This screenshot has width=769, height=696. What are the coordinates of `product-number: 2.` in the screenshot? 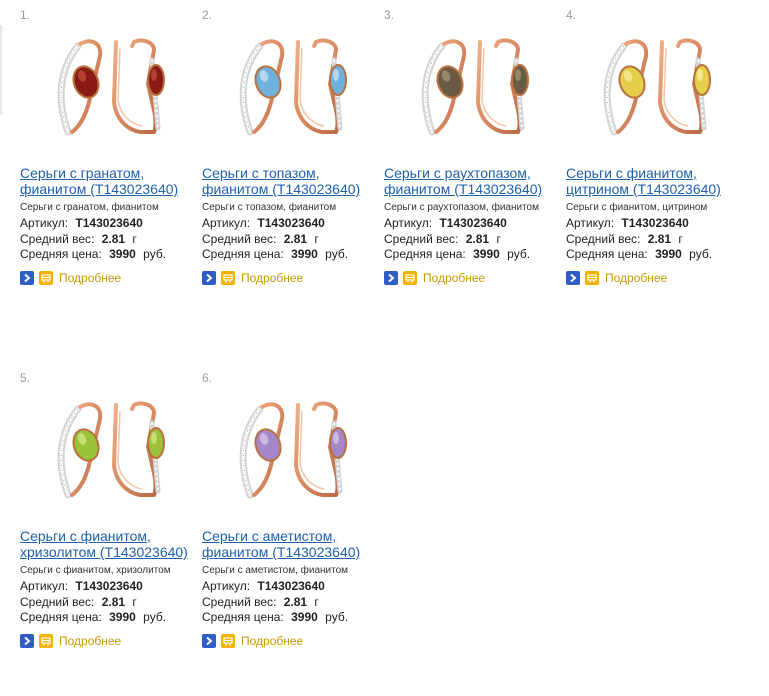 It's located at (207, 15).